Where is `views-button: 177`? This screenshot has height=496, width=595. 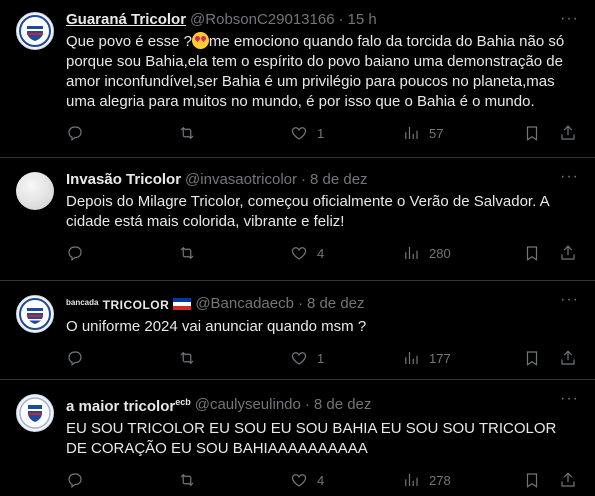 views-button: 177 is located at coordinates (461, 358).